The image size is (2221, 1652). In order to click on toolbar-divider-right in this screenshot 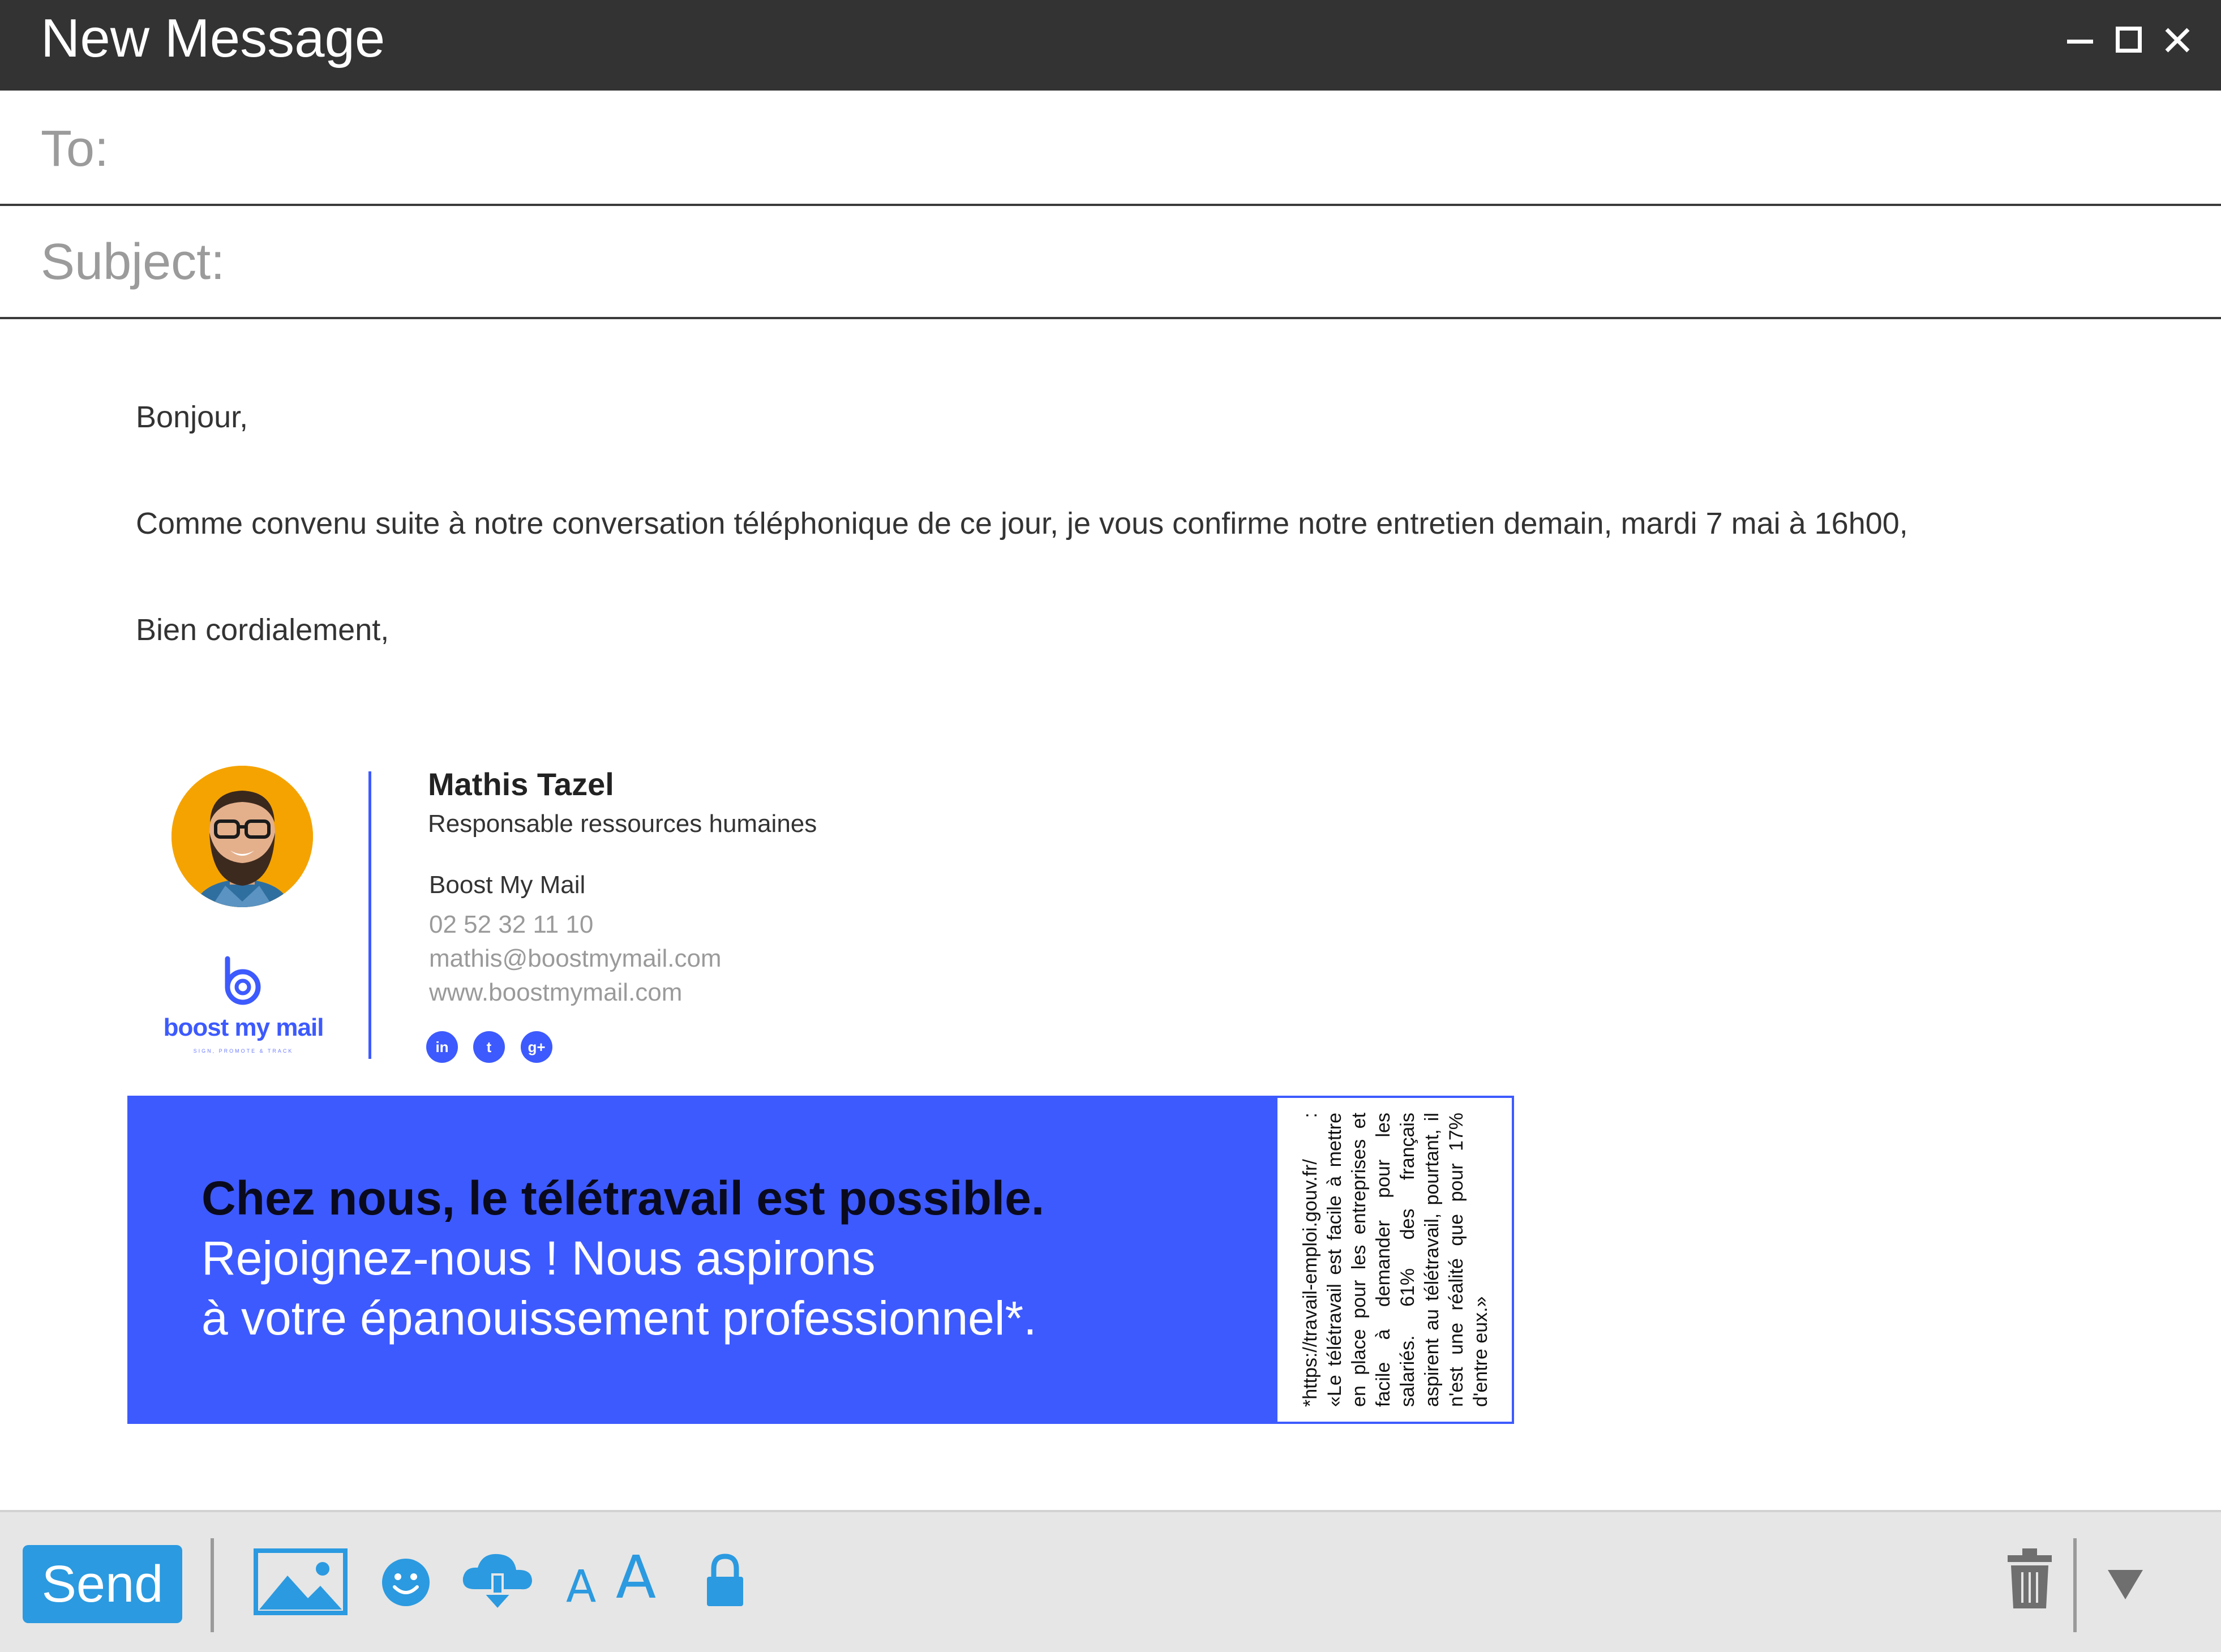, I will do `click(2075, 1585)`.